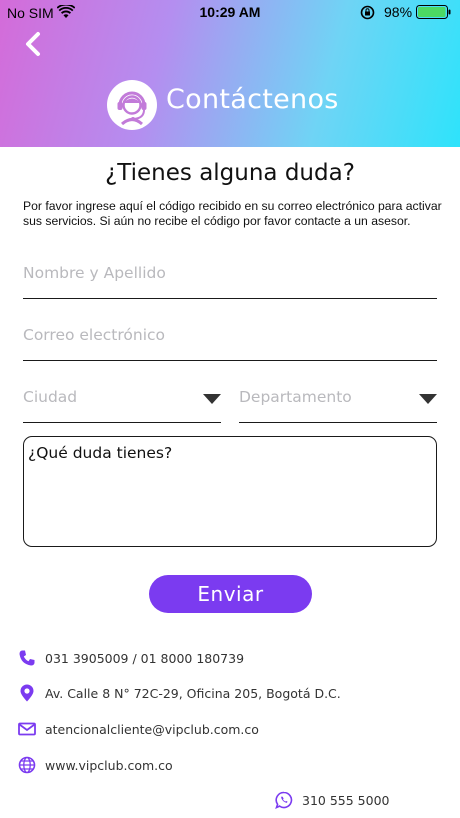 This screenshot has height=818, width=460. I want to click on contact-phone: 031 3905009 / 01 8000 180739, so click(131, 658).